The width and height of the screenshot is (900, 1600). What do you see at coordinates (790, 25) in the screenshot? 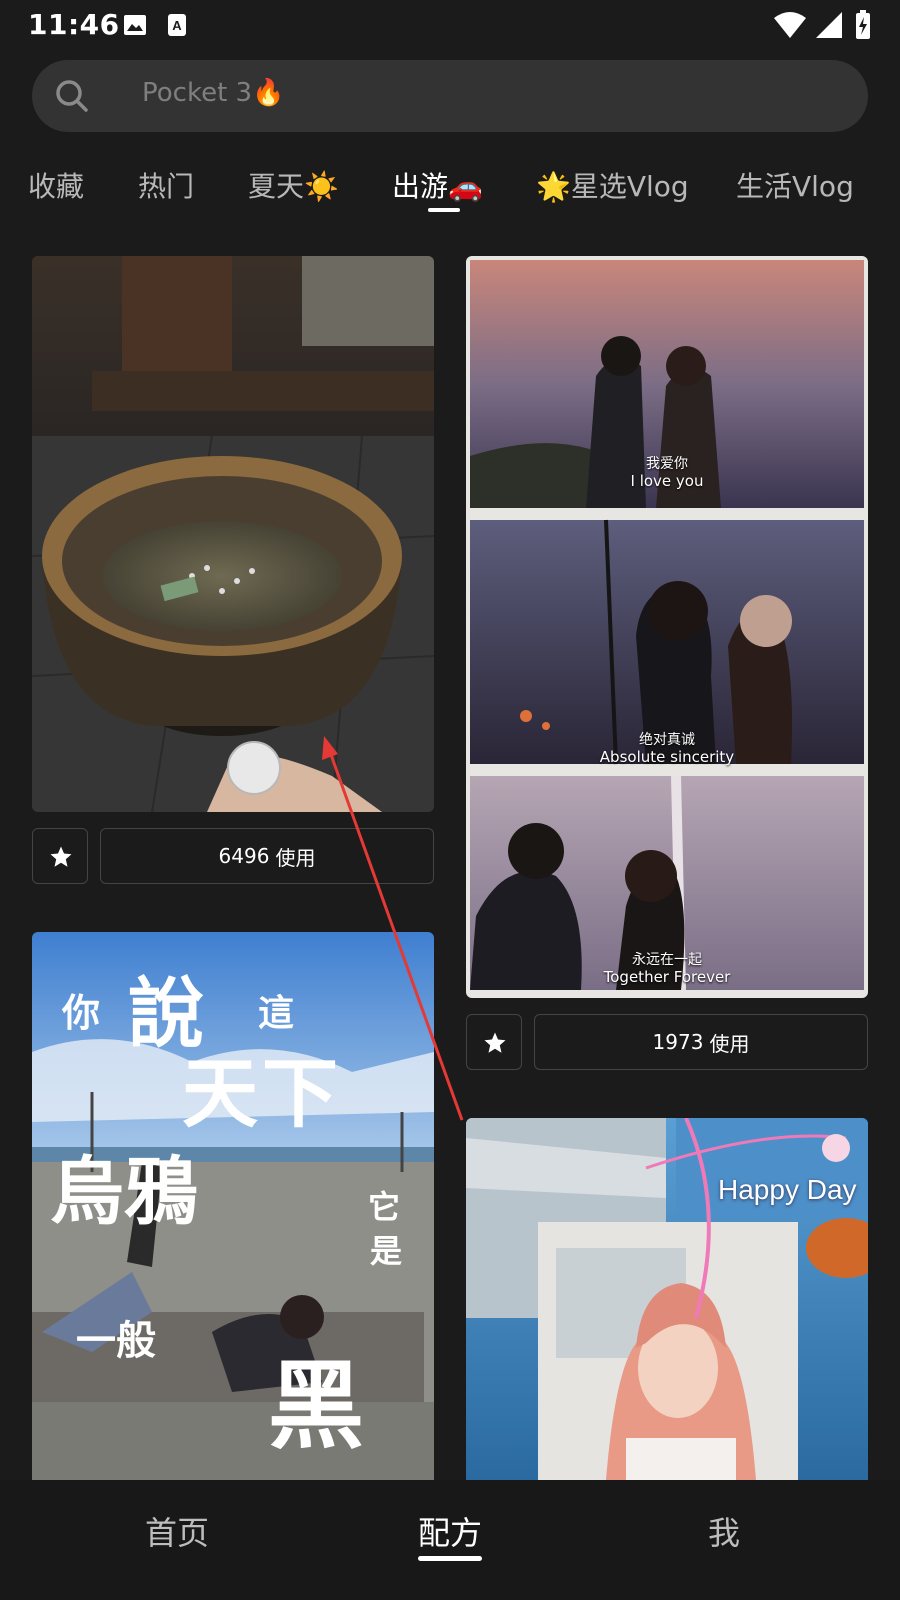
I see `wifi-icon` at bounding box center [790, 25].